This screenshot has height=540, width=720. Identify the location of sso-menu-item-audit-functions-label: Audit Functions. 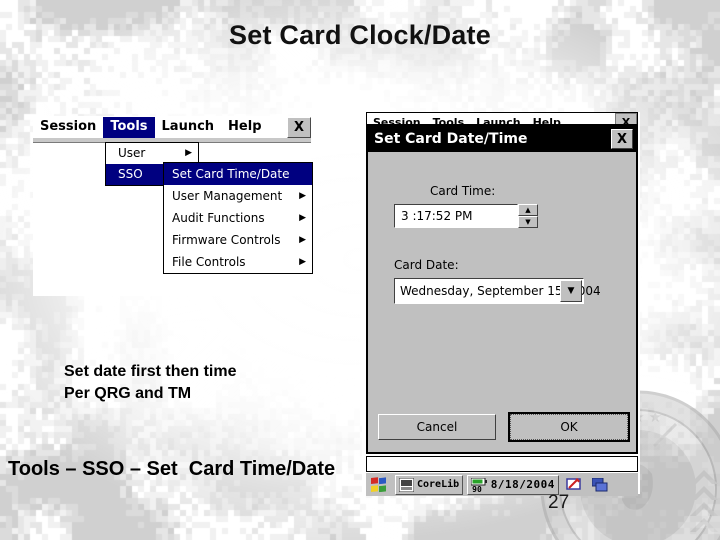
(218, 218).